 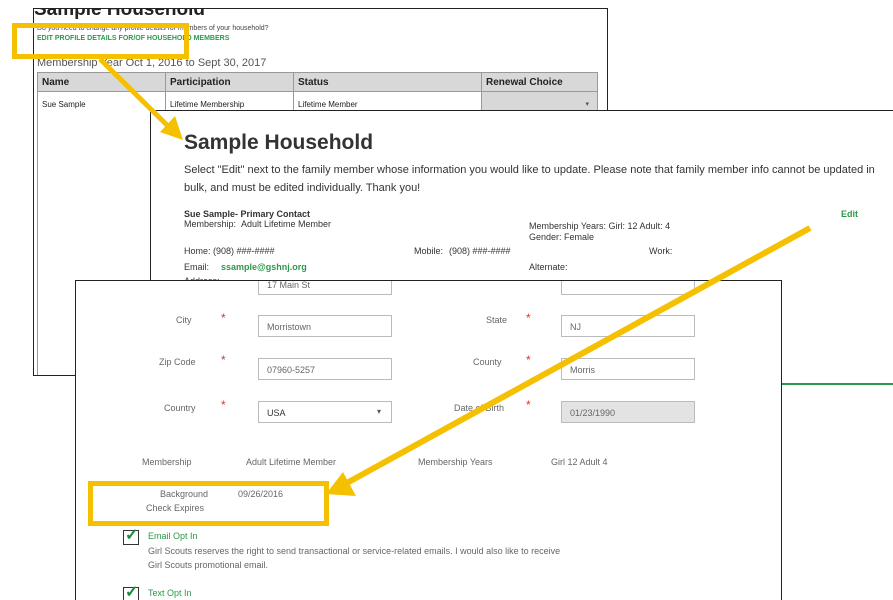 I want to click on household-detail-title: Sample Household, so click(x=279, y=142).